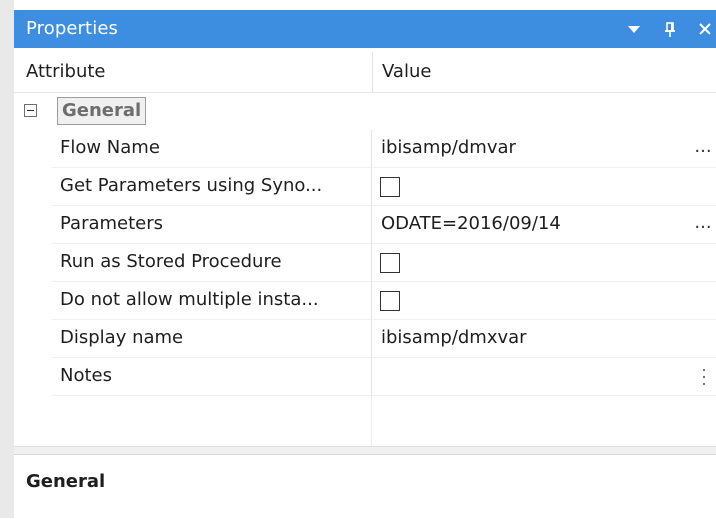 The image size is (716, 519). What do you see at coordinates (634, 29) in the screenshot?
I see `window-position-dropdown-icon` at bounding box center [634, 29].